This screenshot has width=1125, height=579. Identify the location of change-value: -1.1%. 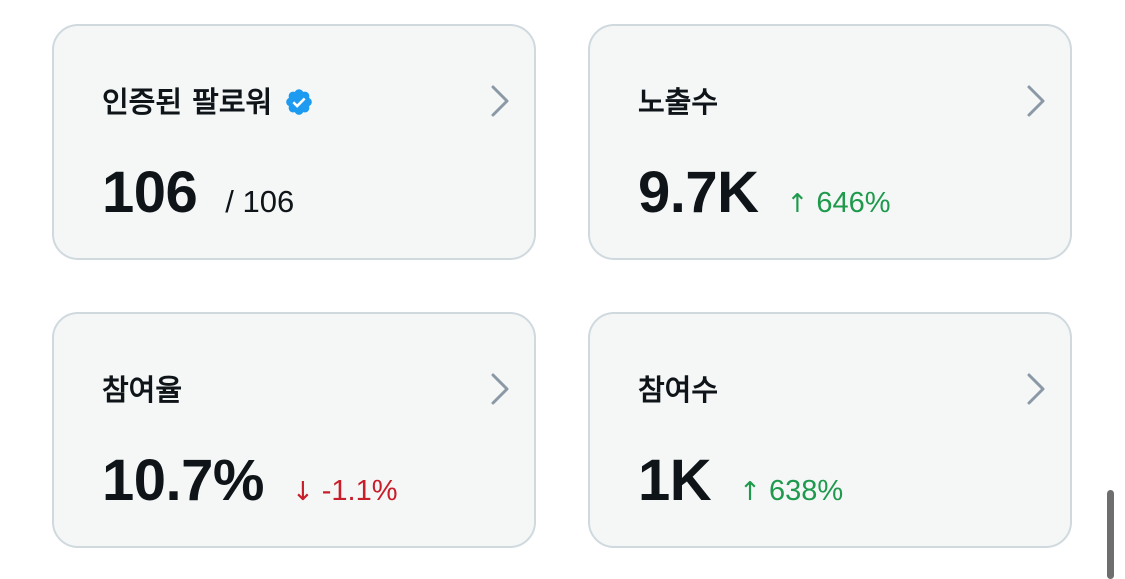
(359, 491).